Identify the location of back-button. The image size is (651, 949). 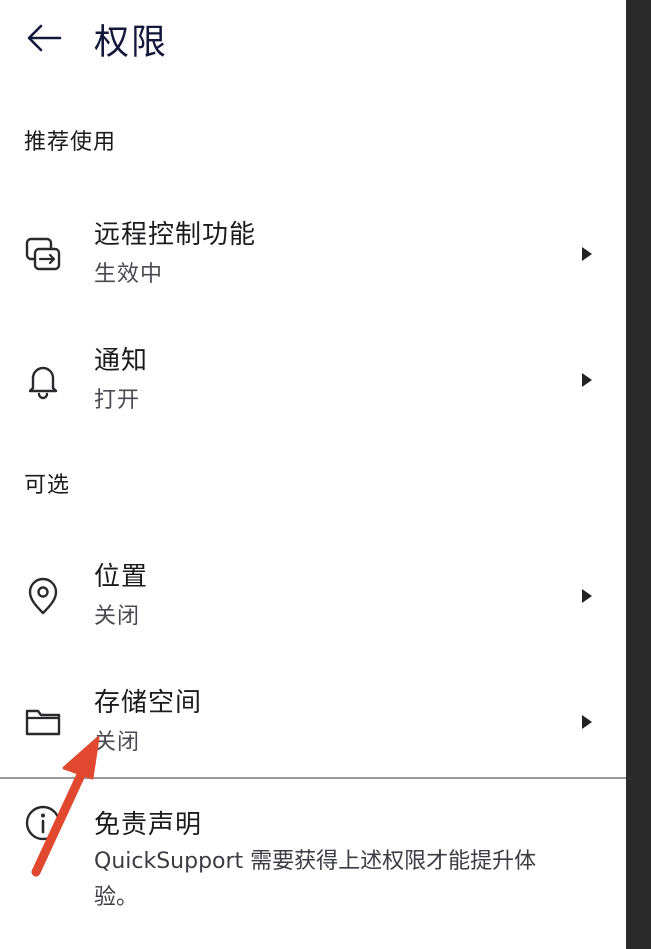
(44, 38).